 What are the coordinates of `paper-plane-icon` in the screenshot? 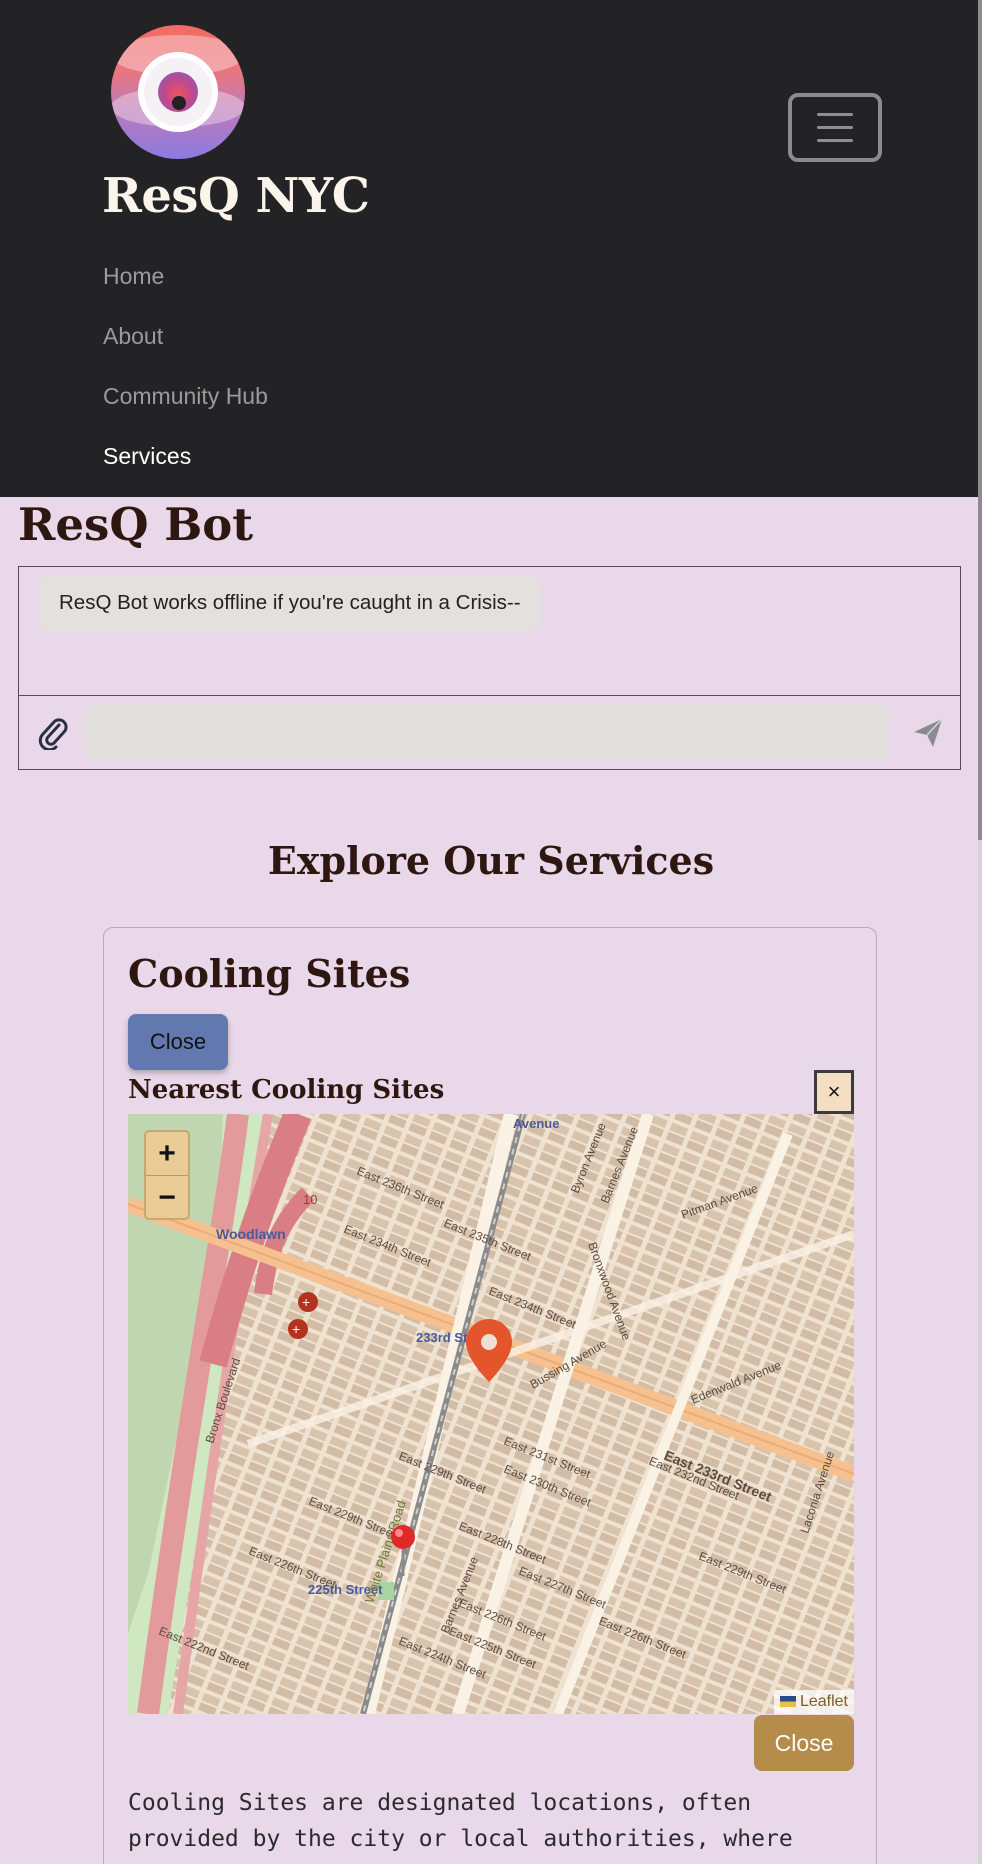 It's located at (928, 733).